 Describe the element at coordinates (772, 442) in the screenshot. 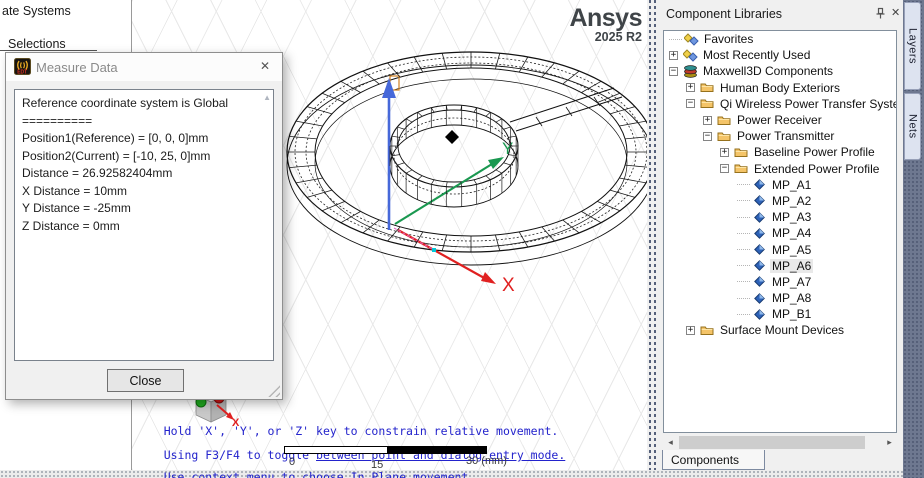

I see `scrollbar-thumb` at that location.